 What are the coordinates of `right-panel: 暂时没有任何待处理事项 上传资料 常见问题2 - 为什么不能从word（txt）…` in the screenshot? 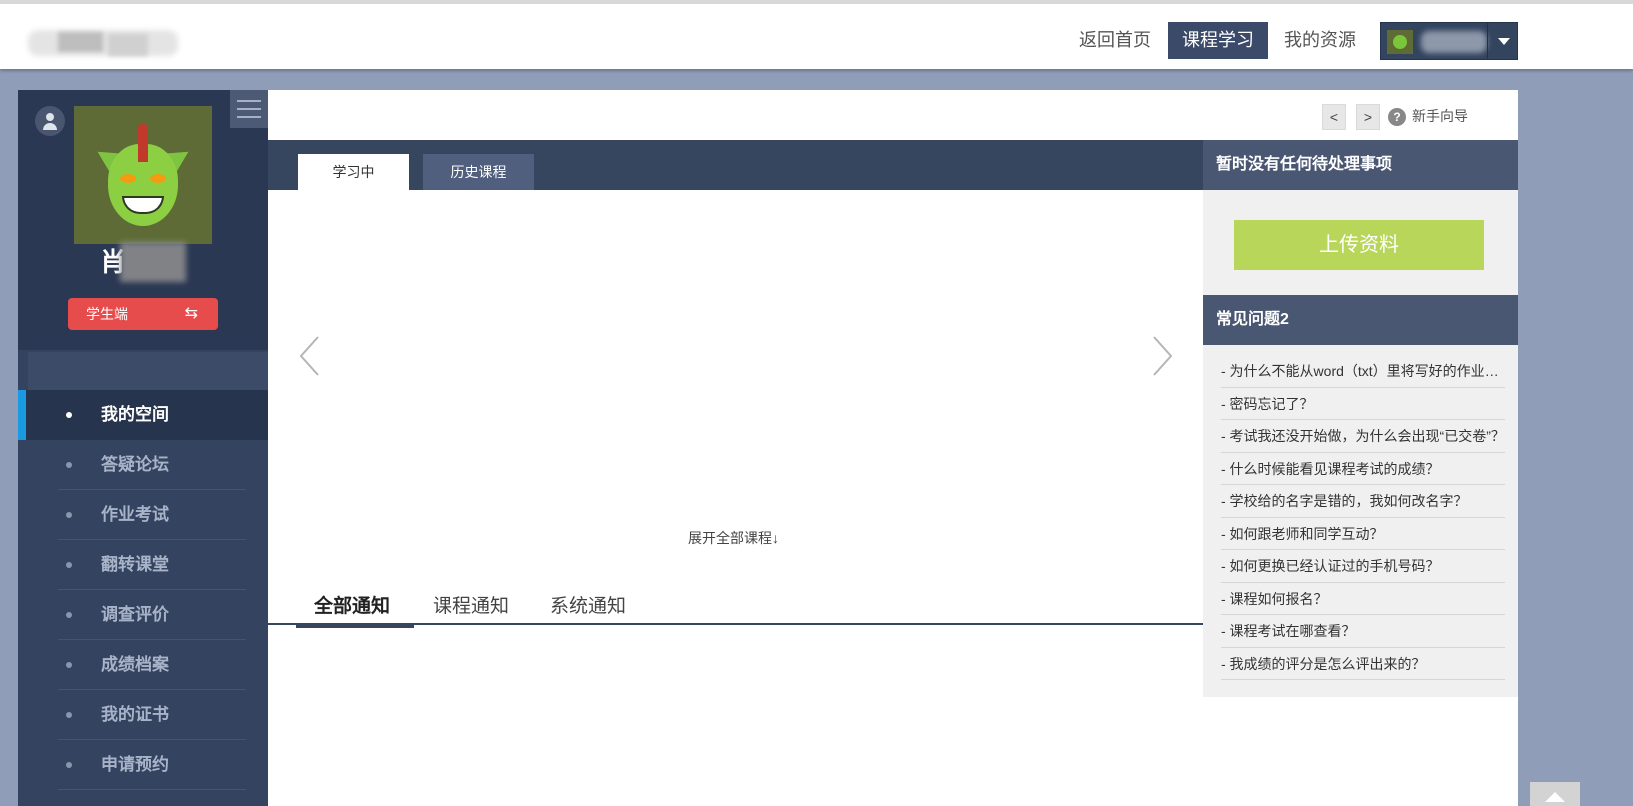 It's located at (1360, 418).